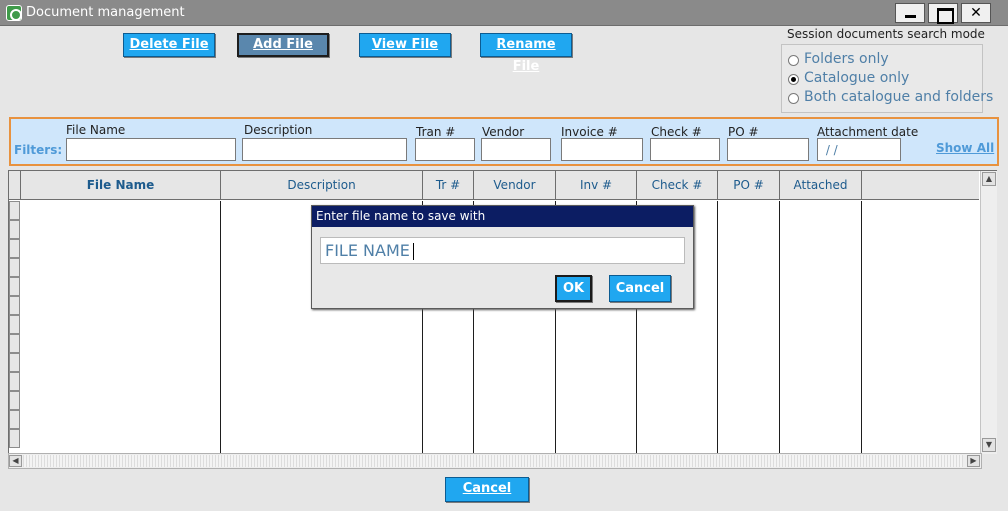 This screenshot has height=511, width=1008. Describe the element at coordinates (14, 13) in the screenshot. I see `app-icon` at that location.